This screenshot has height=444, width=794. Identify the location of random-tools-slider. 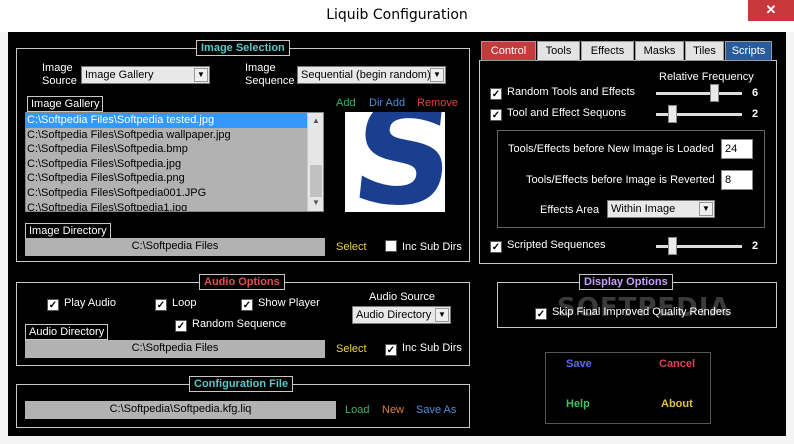
(699, 93).